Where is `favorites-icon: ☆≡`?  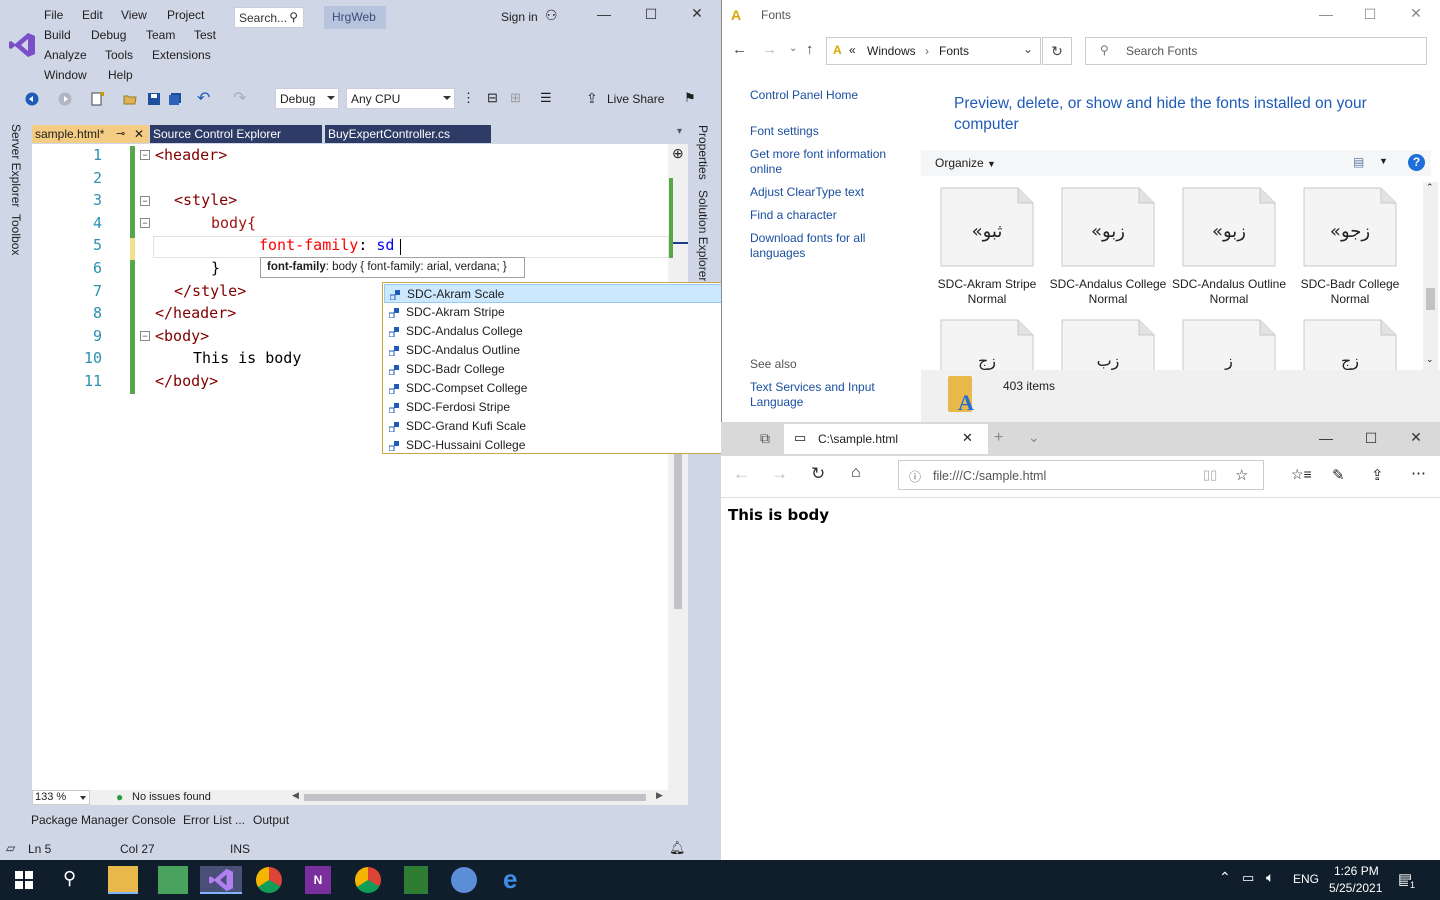 favorites-icon: ☆≡ is located at coordinates (1301, 474).